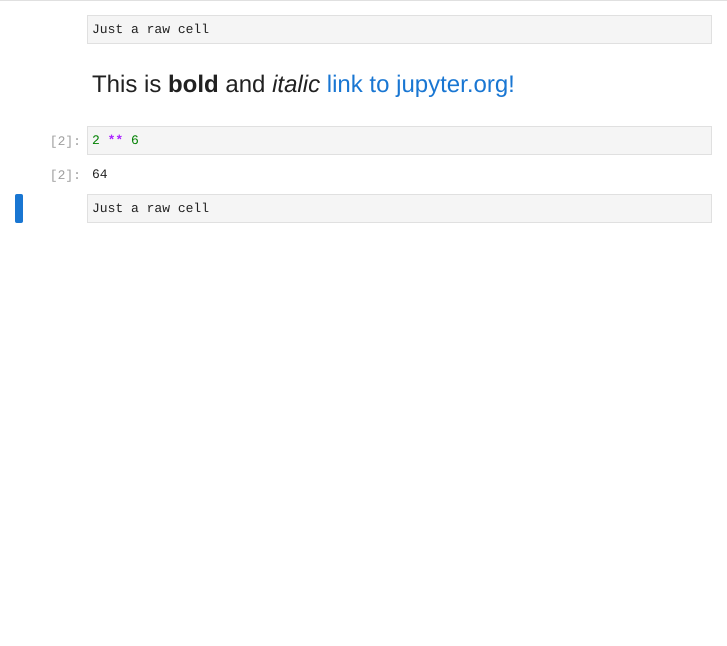  What do you see at coordinates (96, 140) in the screenshot?
I see `code-token: 2` at bounding box center [96, 140].